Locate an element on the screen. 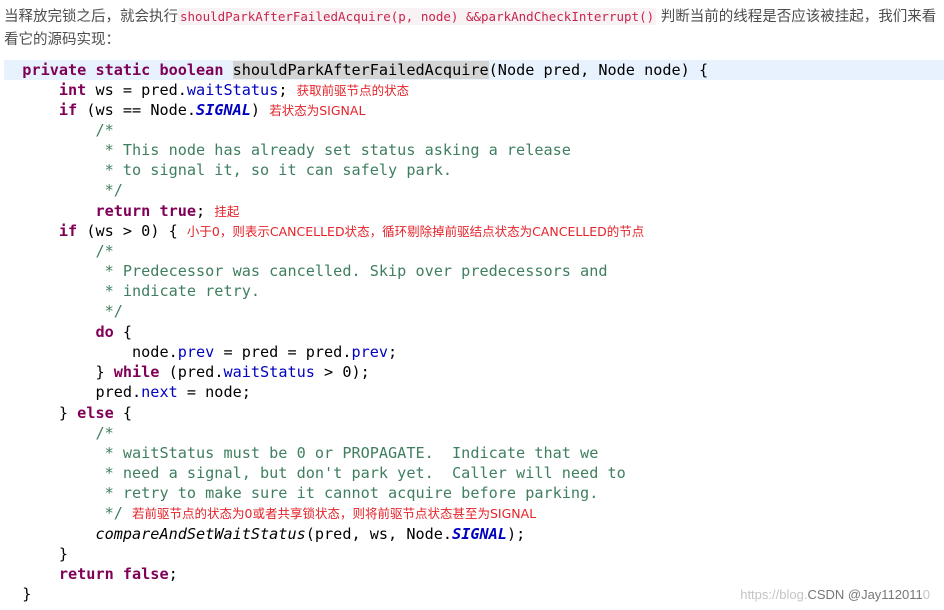 The image size is (944, 610). code-text: (ws == Node. is located at coordinates (137, 110).